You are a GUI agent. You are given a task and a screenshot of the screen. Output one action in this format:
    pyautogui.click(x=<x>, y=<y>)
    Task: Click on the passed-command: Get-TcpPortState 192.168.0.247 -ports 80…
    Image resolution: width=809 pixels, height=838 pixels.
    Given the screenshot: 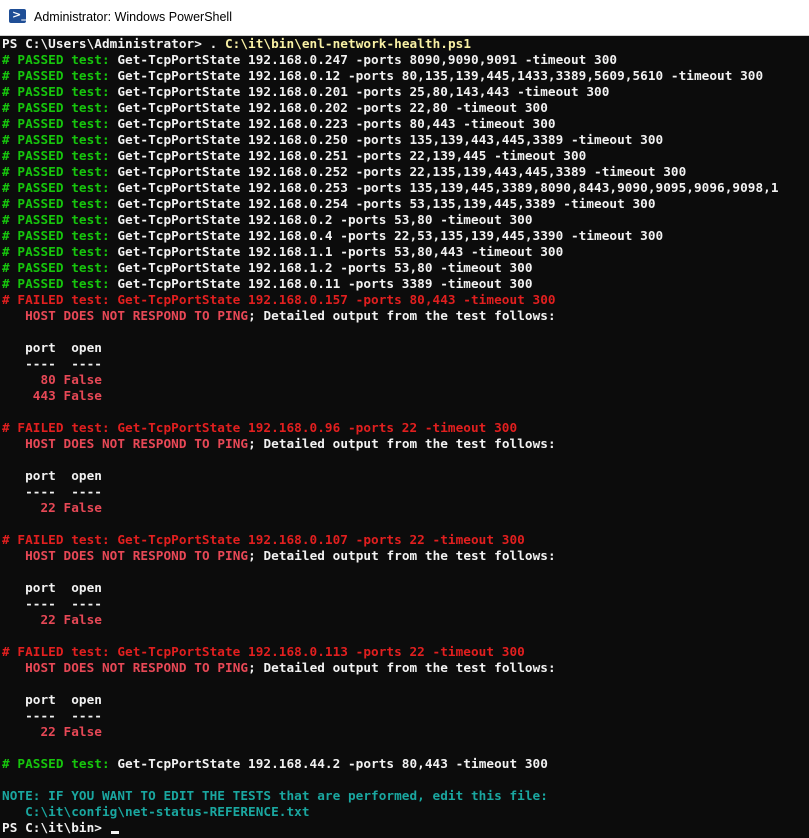 What is the action you would take?
    pyautogui.click(x=367, y=59)
    